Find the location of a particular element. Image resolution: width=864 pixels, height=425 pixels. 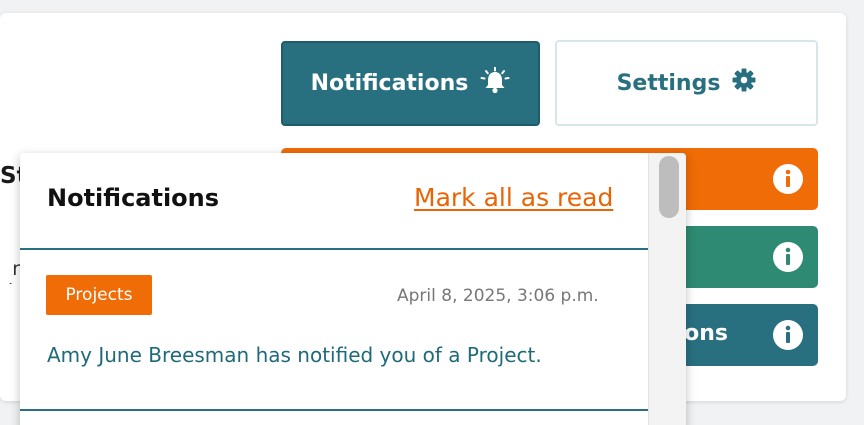

side-button-label: ons is located at coordinates (706, 333).